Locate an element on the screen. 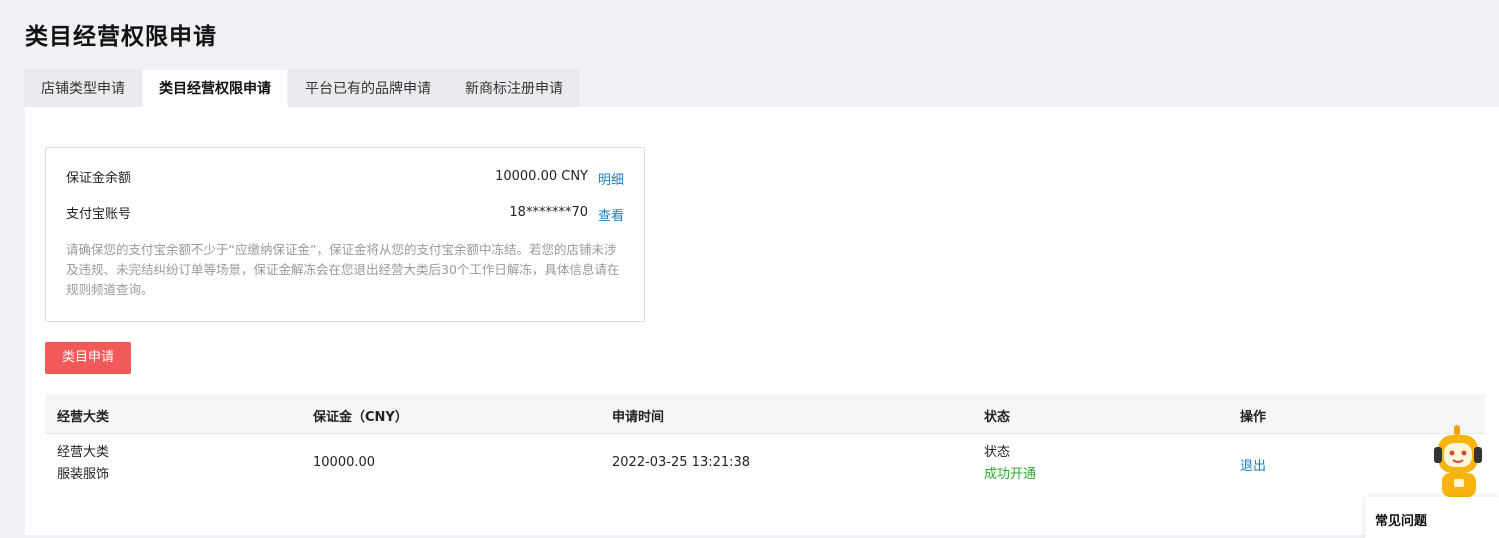 This screenshot has height=538, width=1499. alipay-account-label: 支付宝账号 is located at coordinates (99, 214).